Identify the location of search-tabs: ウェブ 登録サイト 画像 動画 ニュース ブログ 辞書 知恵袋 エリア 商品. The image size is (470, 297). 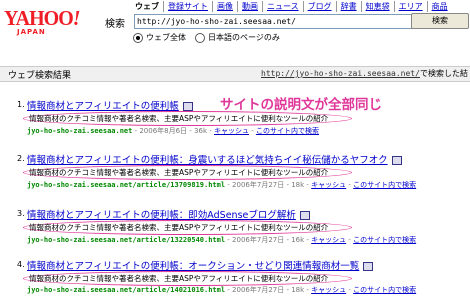
(291, 6).